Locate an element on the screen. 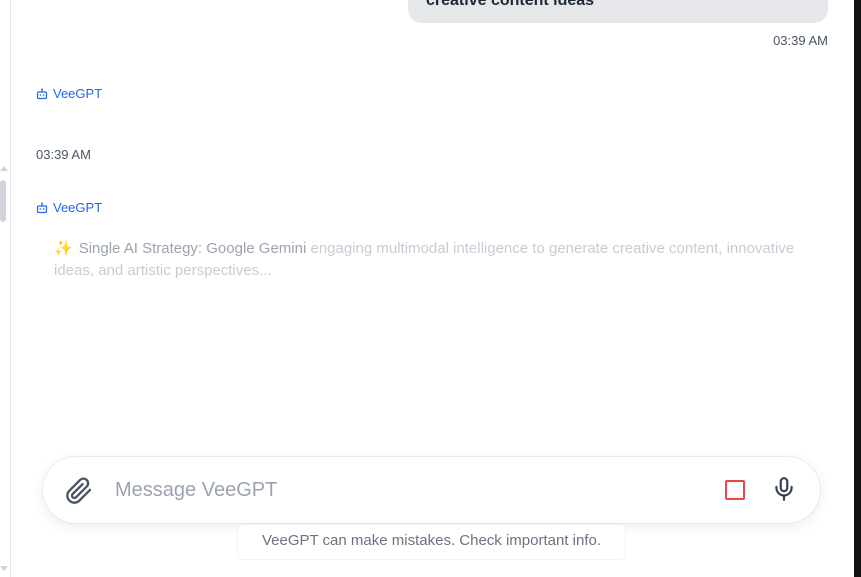 The height and width of the screenshot is (577, 861). scrollbar-thumb is located at coordinates (3, 201).